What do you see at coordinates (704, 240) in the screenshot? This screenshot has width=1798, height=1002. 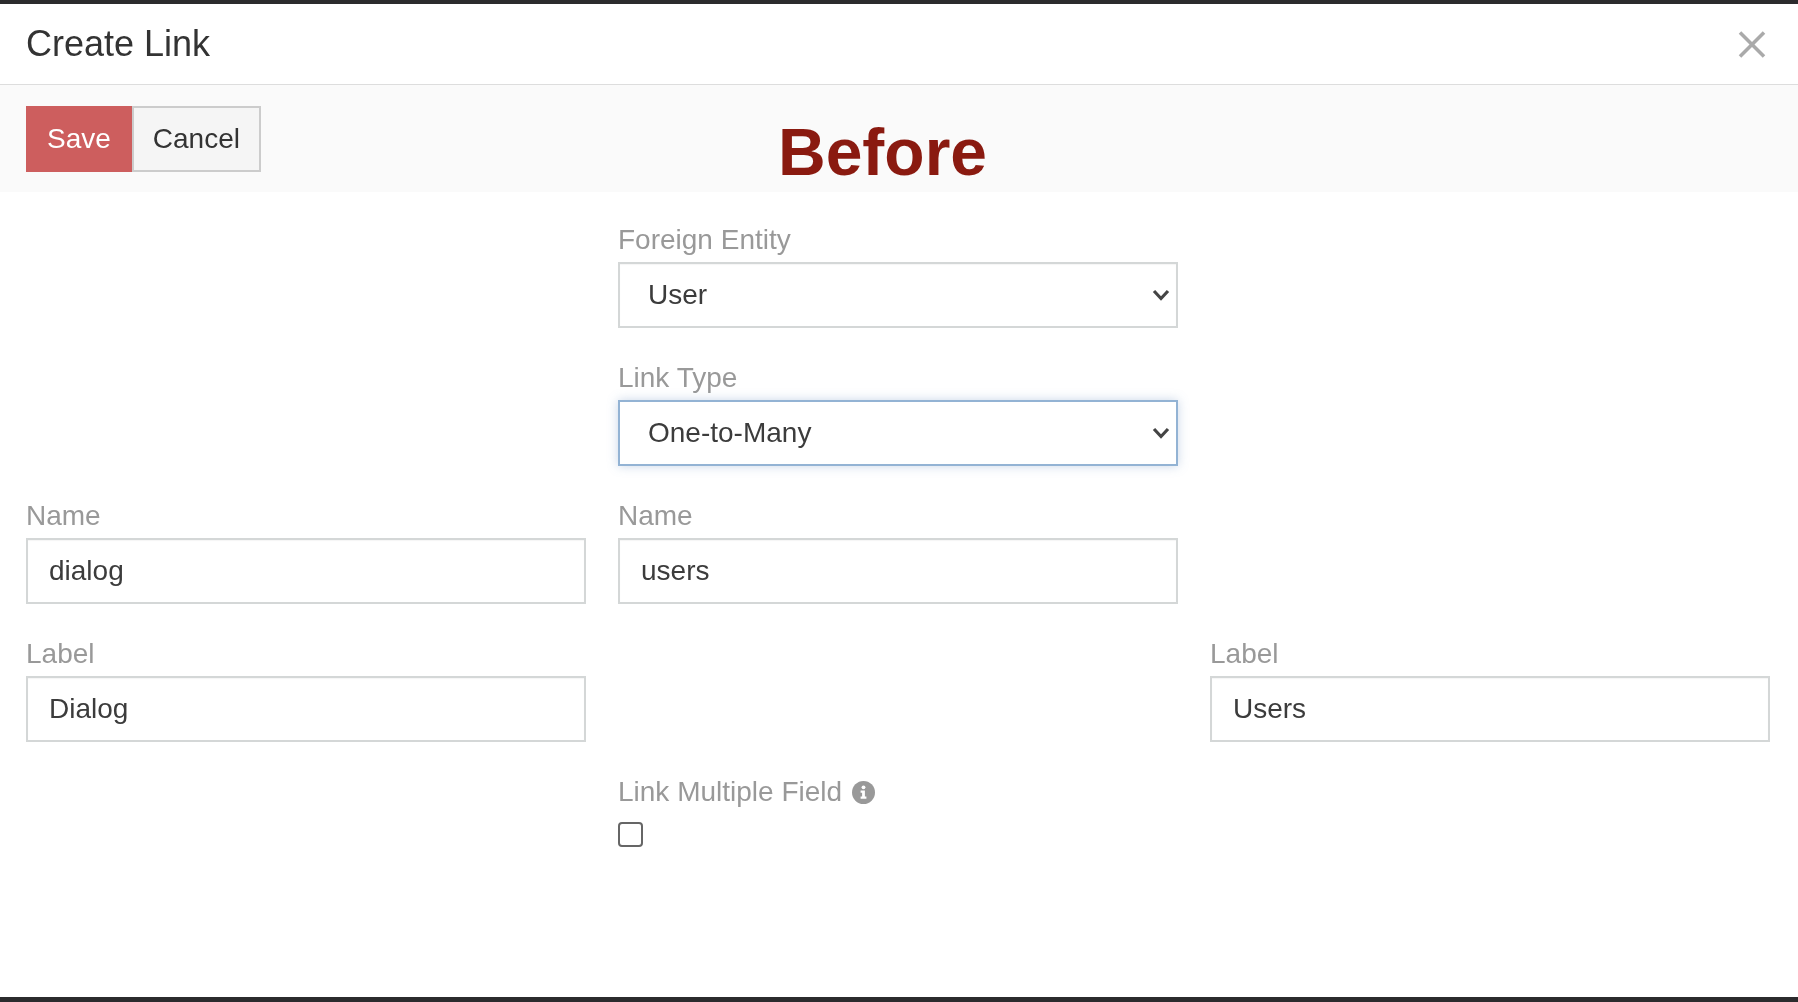 I see `field-label: Foreign Entity` at bounding box center [704, 240].